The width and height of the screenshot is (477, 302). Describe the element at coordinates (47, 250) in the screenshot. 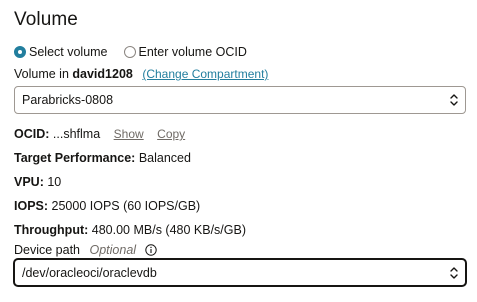

I see `device-path-label: Device path` at that location.